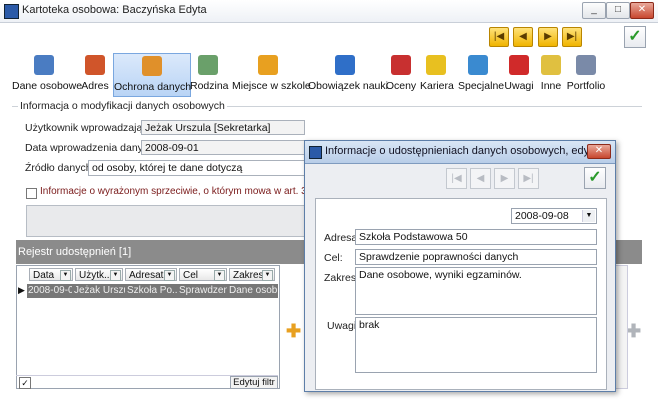 The width and height of the screenshot is (658, 404). I want to click on toolbar-item: Uwagi, so click(519, 74).